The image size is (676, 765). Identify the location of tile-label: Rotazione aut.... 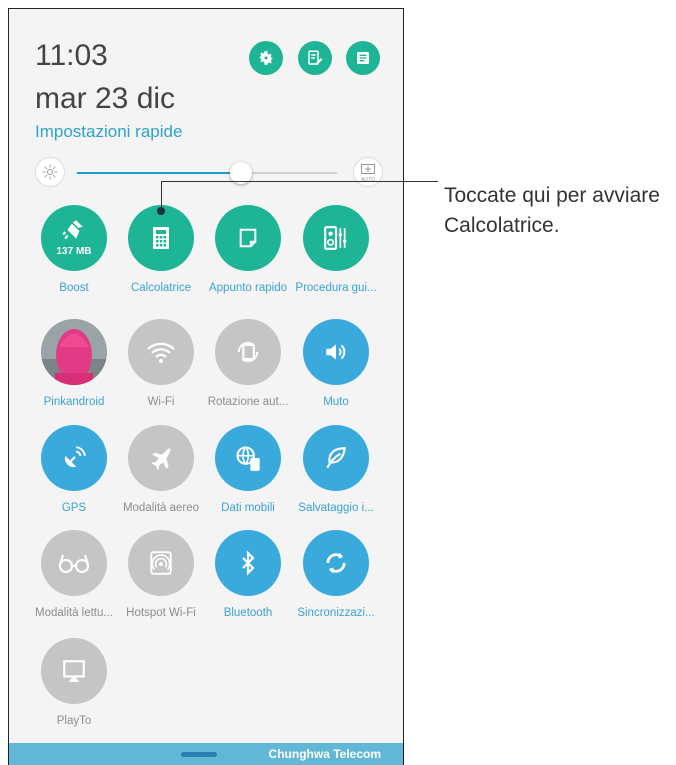
(248, 402).